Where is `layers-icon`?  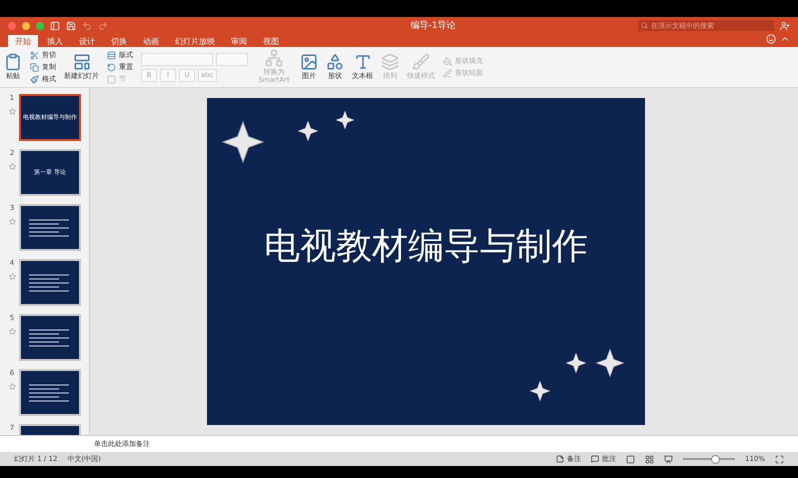
layers-icon is located at coordinates (390, 62).